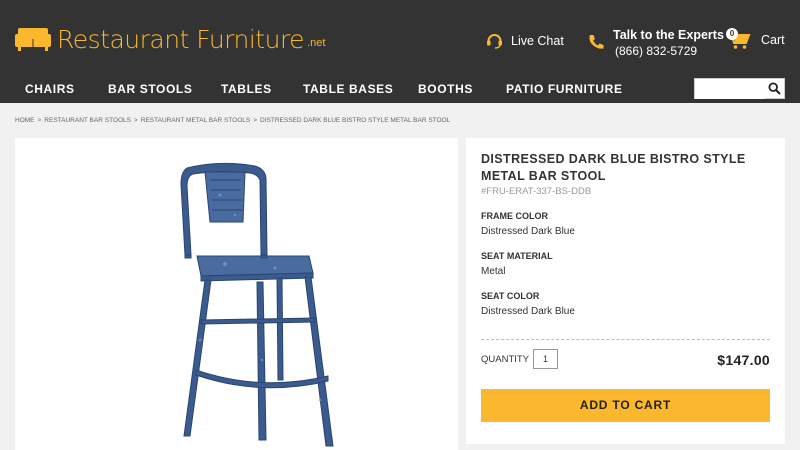 The height and width of the screenshot is (450, 800). I want to click on headset-icon, so click(494, 41).